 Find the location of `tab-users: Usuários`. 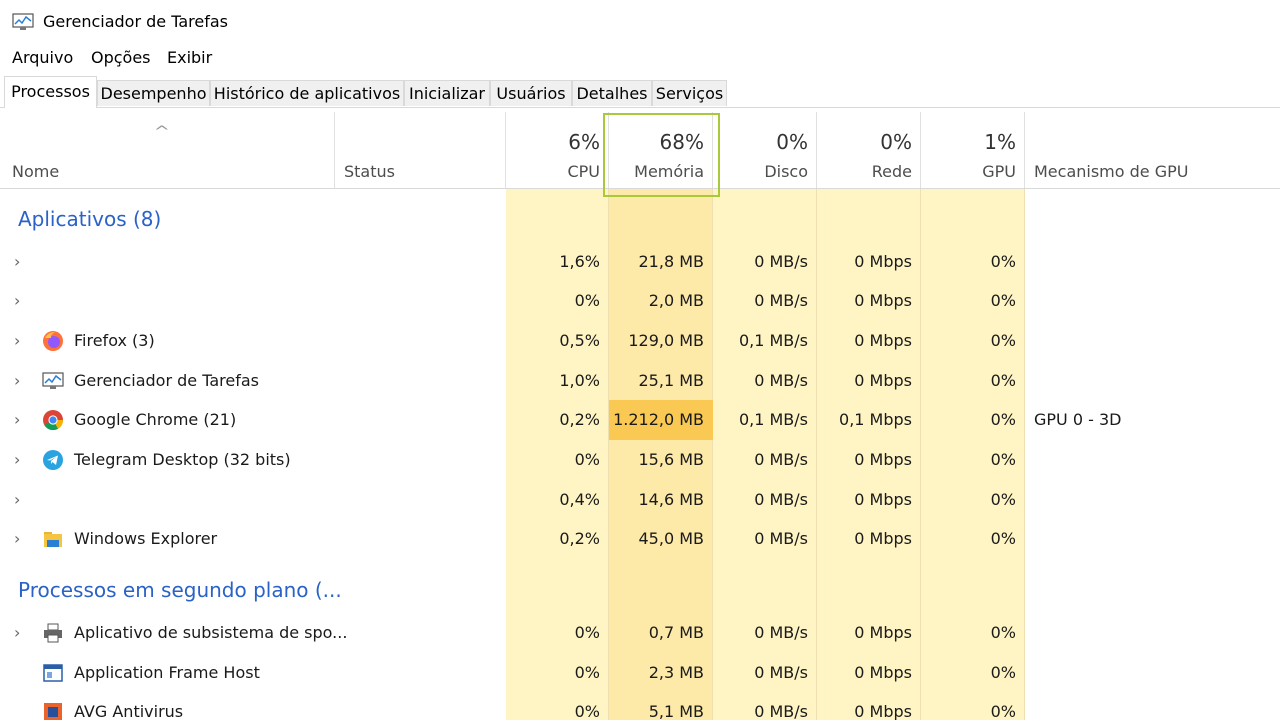

tab-users: Usuários is located at coordinates (531, 93).